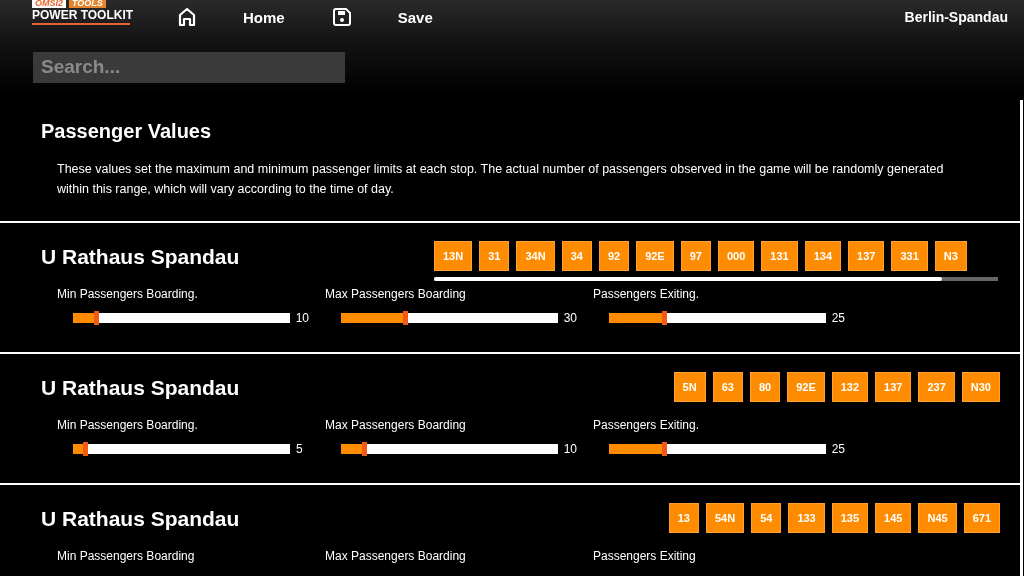  Describe the element at coordinates (683, 518) in the screenshot. I see `route-chip: 13` at that location.